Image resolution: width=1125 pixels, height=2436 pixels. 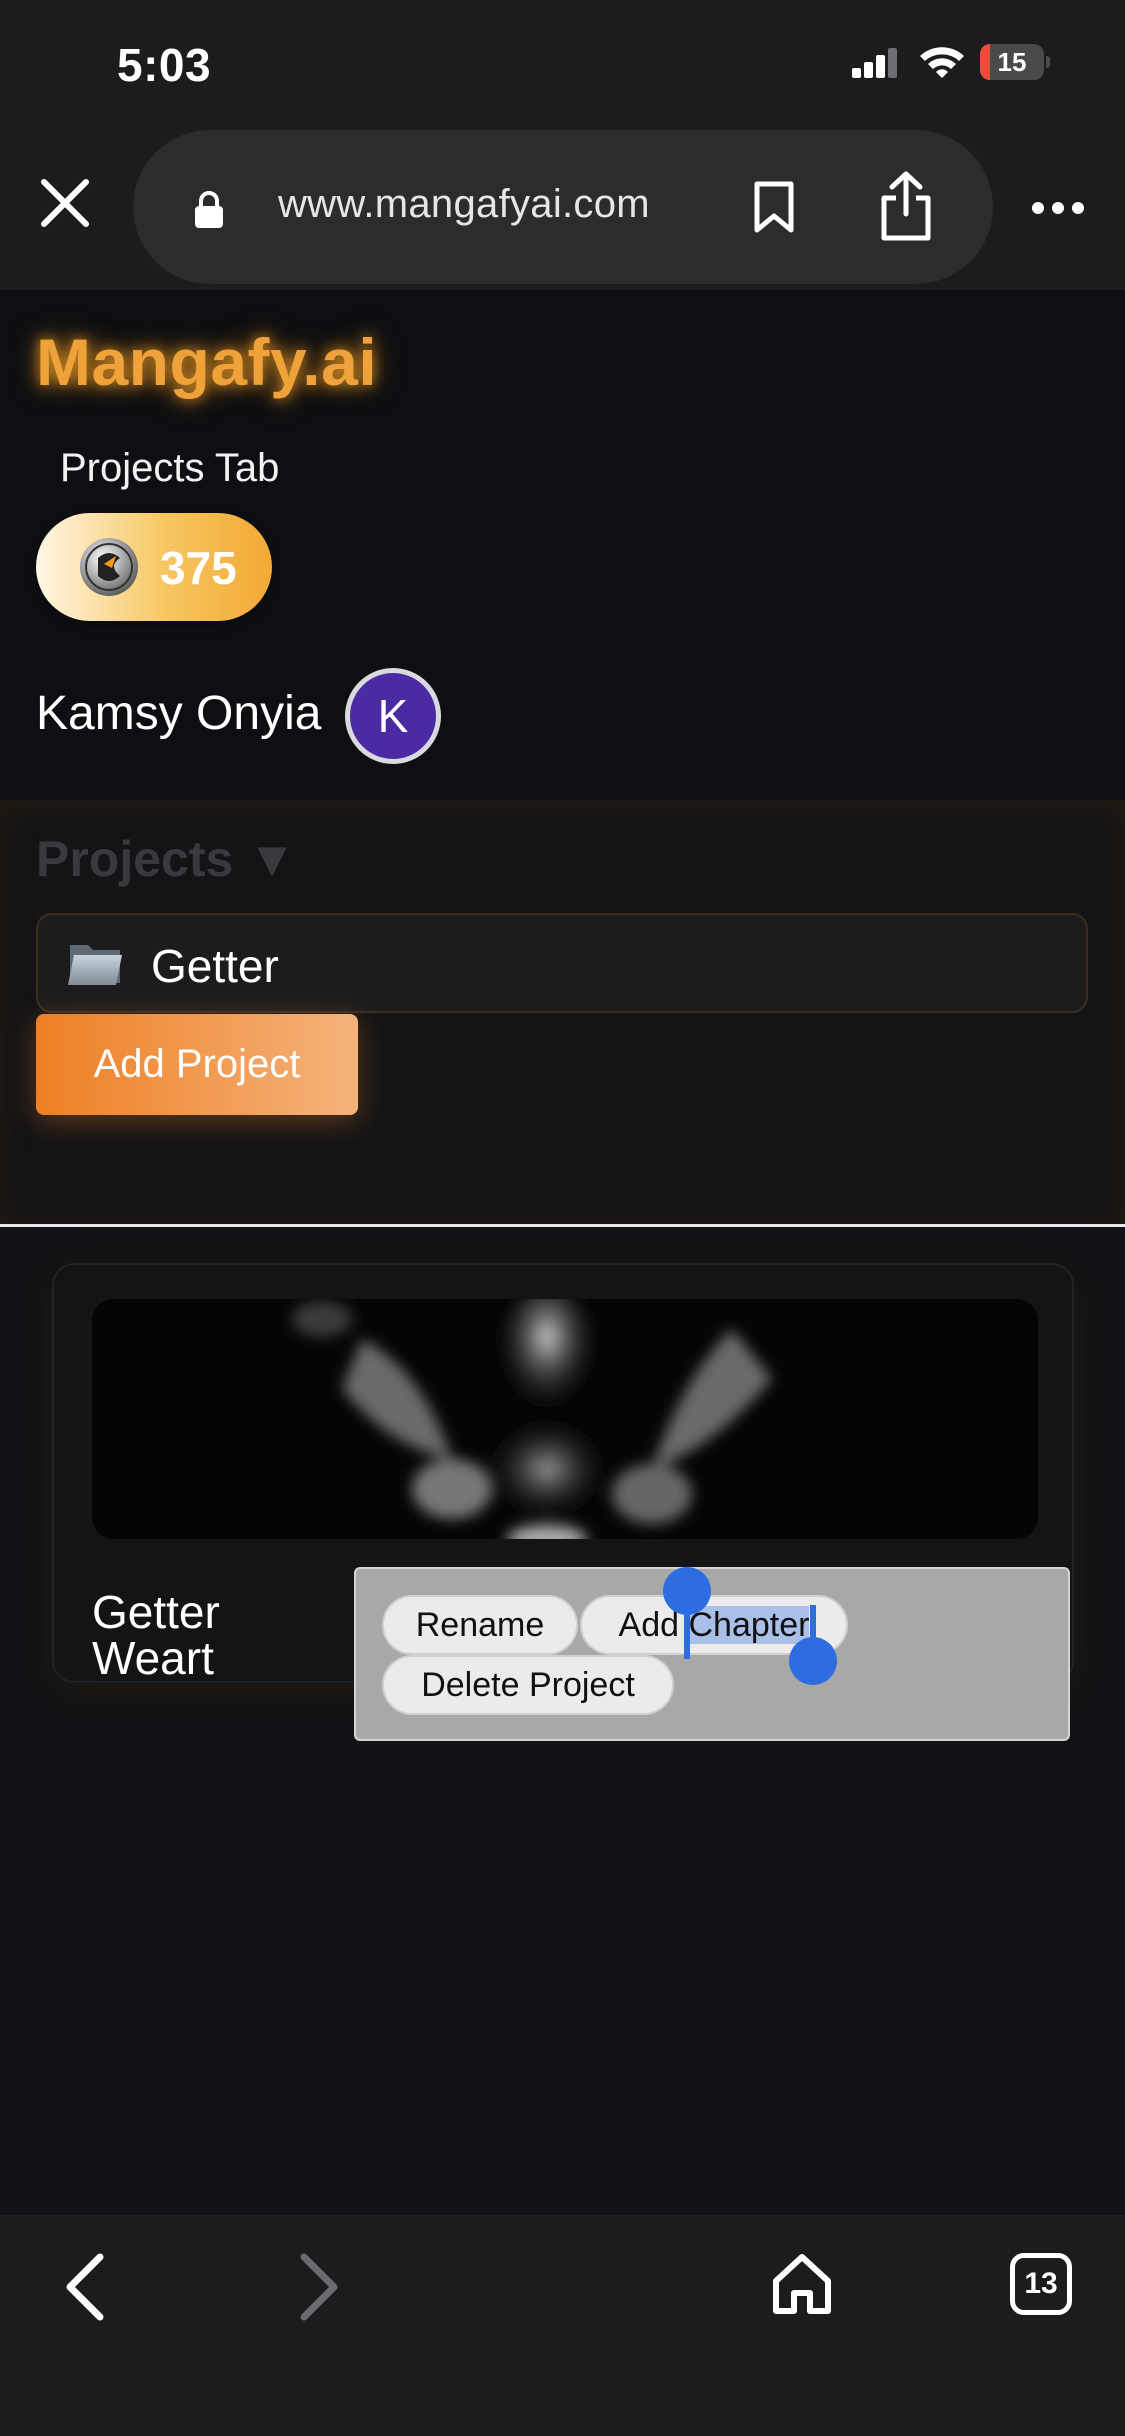 I want to click on project-name: Getter, so click(x=215, y=966).